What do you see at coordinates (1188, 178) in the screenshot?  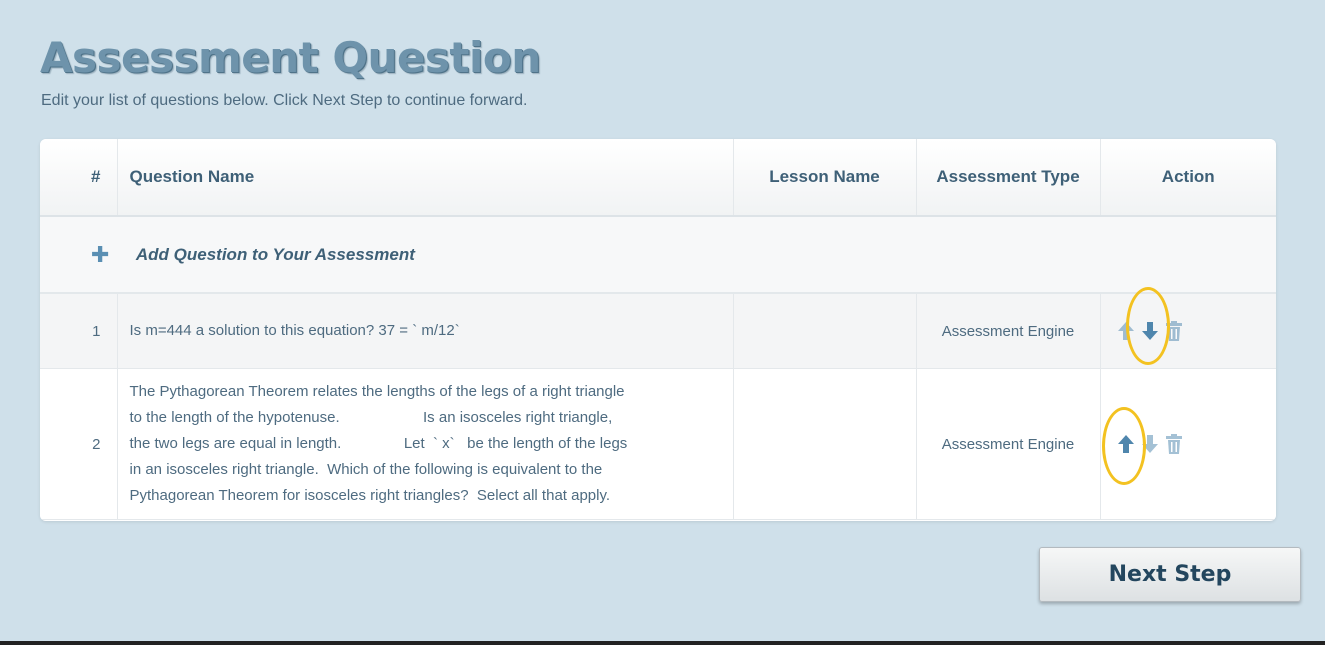 I see `header-action: Action` at bounding box center [1188, 178].